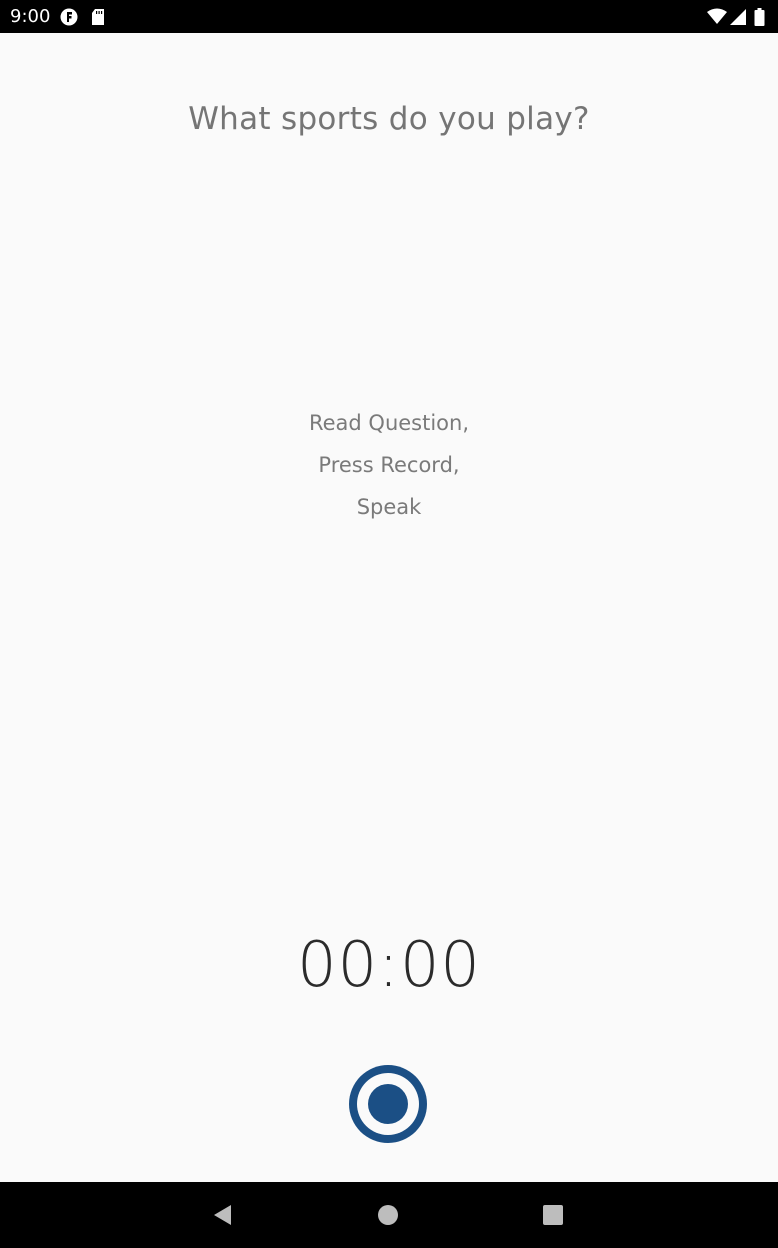 The image size is (778, 1248). What do you see at coordinates (70, 17) in the screenshot?
I see `notification-f-icon` at bounding box center [70, 17].